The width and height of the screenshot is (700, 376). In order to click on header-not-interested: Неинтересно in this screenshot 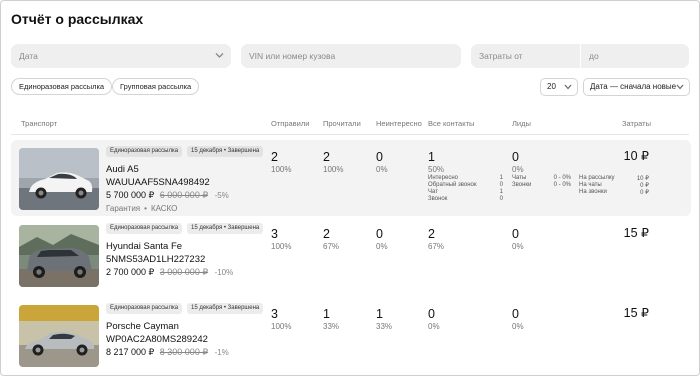, I will do `click(399, 123)`.